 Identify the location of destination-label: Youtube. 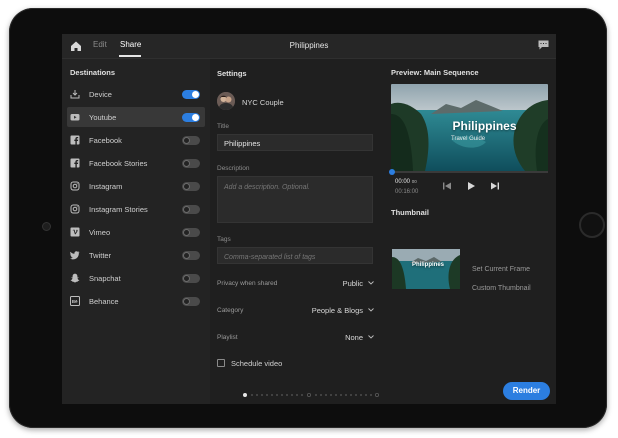
(103, 117).